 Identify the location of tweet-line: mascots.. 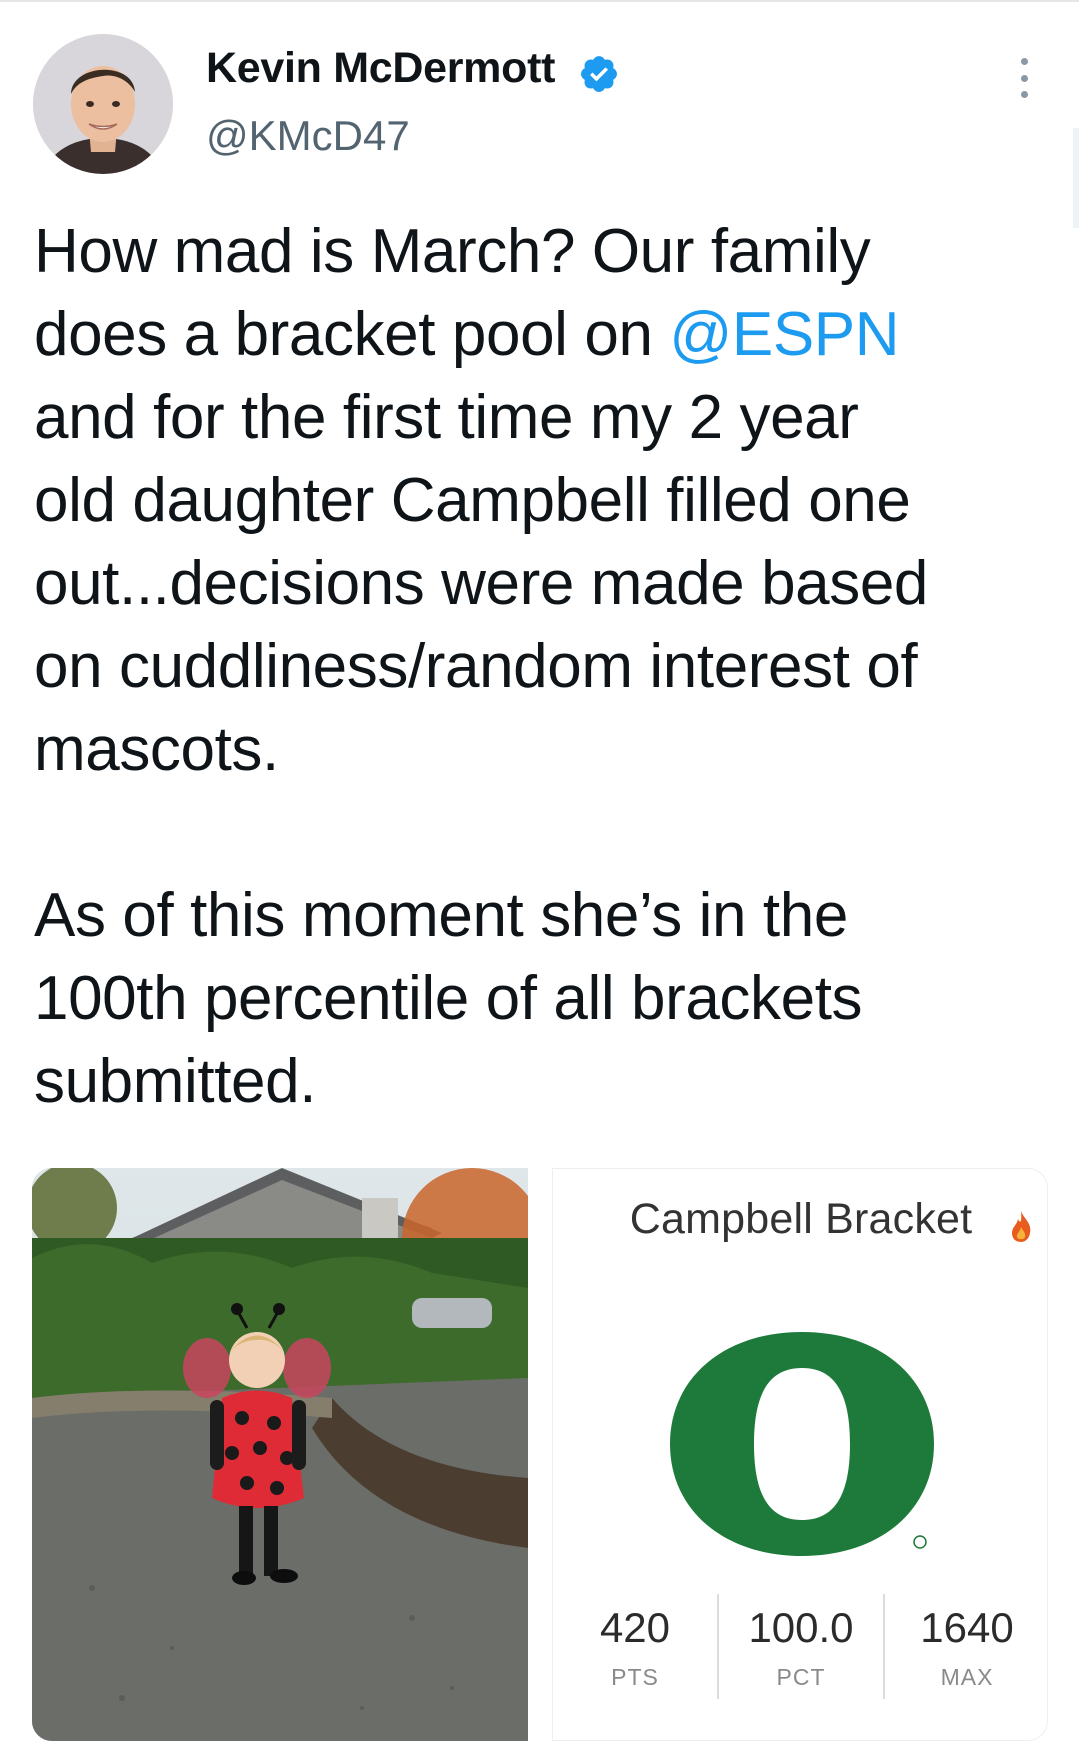
(156, 749).